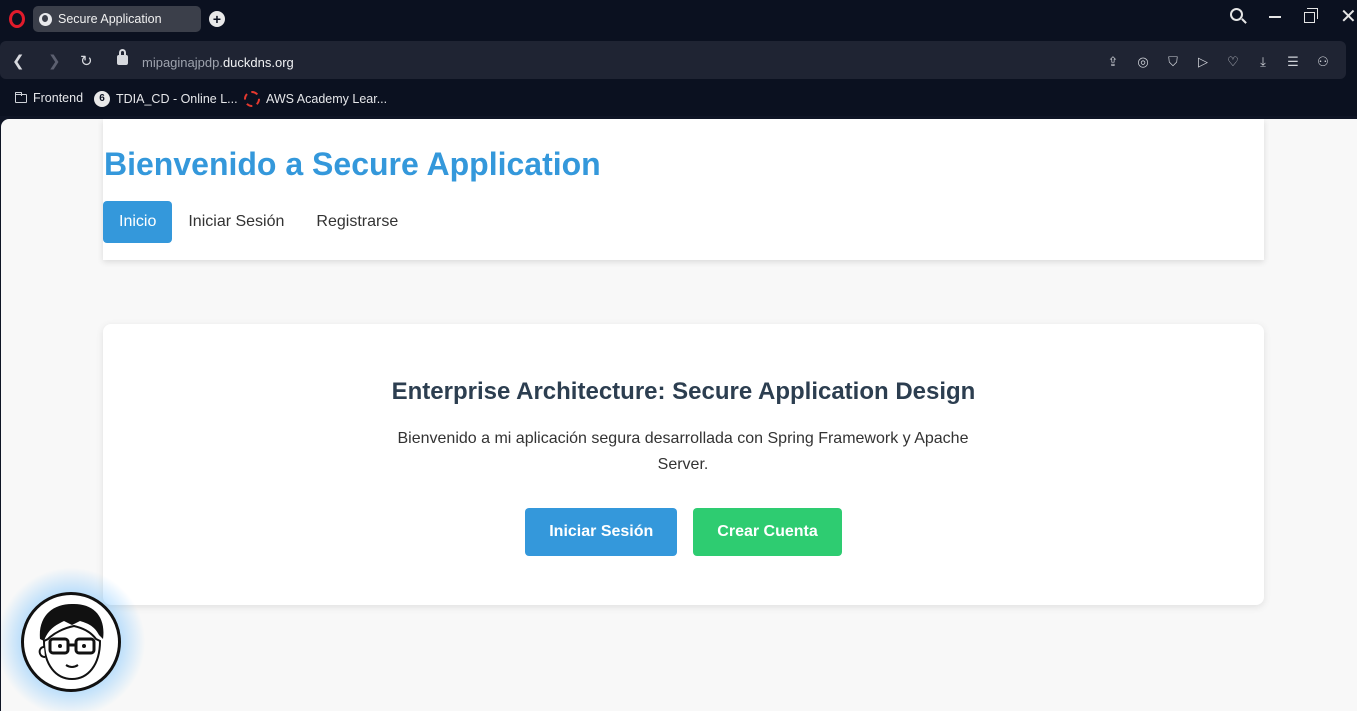  What do you see at coordinates (252, 99) in the screenshot?
I see `aws-icon` at bounding box center [252, 99].